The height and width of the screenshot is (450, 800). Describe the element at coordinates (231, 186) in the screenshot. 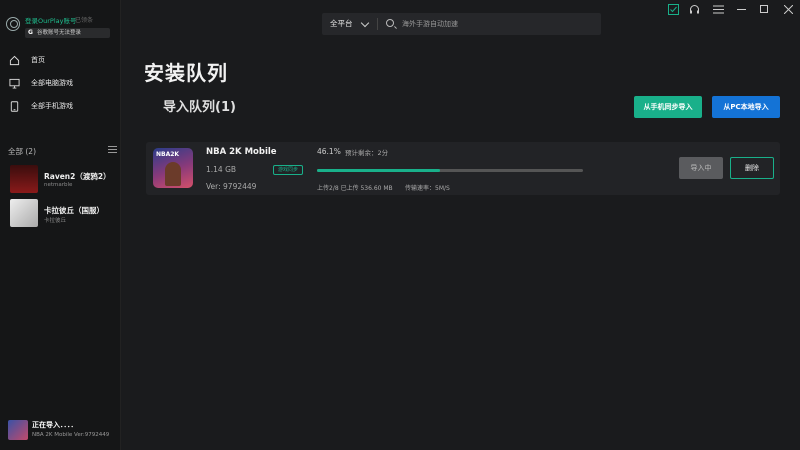

I see `queue-game-version: Ver: 9792449` at that location.